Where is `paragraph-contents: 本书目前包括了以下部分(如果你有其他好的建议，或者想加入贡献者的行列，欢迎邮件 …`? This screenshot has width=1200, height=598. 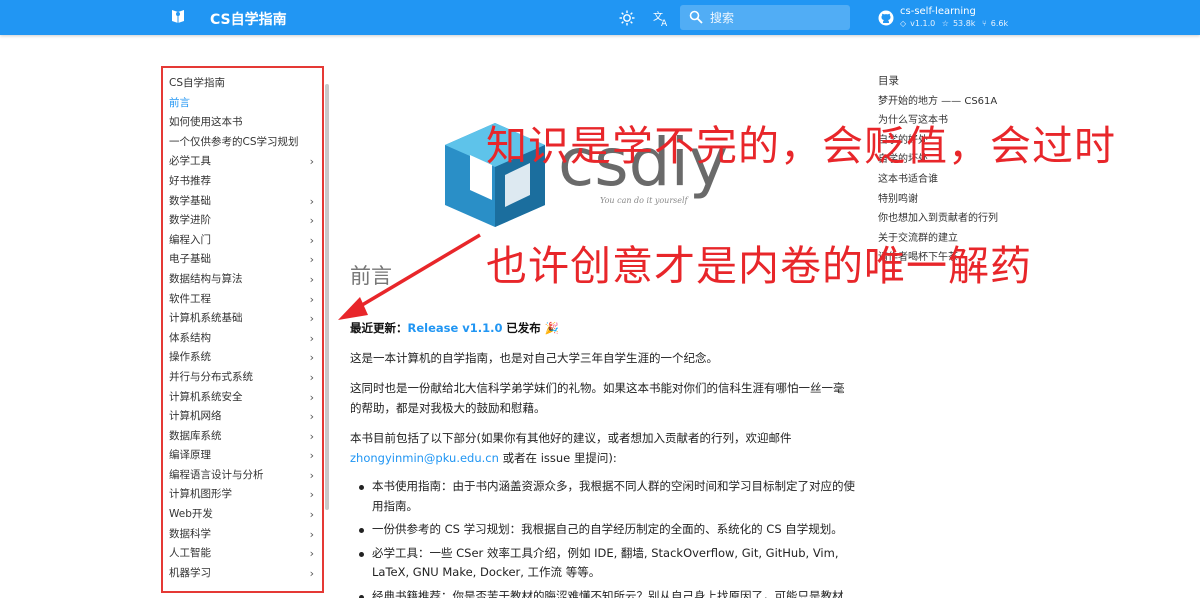
paragraph-contents: 本书目前包括了以下部分(如果你有其他好的建议，或者想加入贡献者的行列，欢迎邮件 … is located at coordinates (602, 448).